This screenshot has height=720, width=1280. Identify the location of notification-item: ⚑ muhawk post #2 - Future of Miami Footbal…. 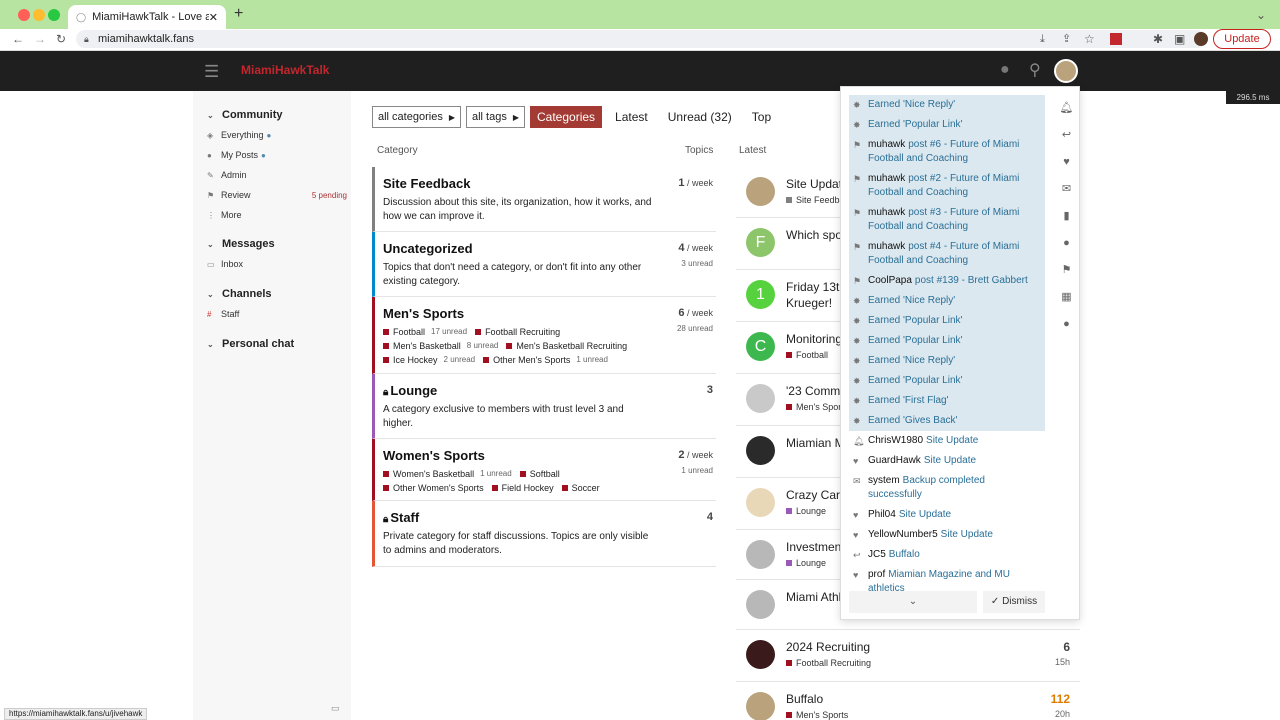
(947, 186).